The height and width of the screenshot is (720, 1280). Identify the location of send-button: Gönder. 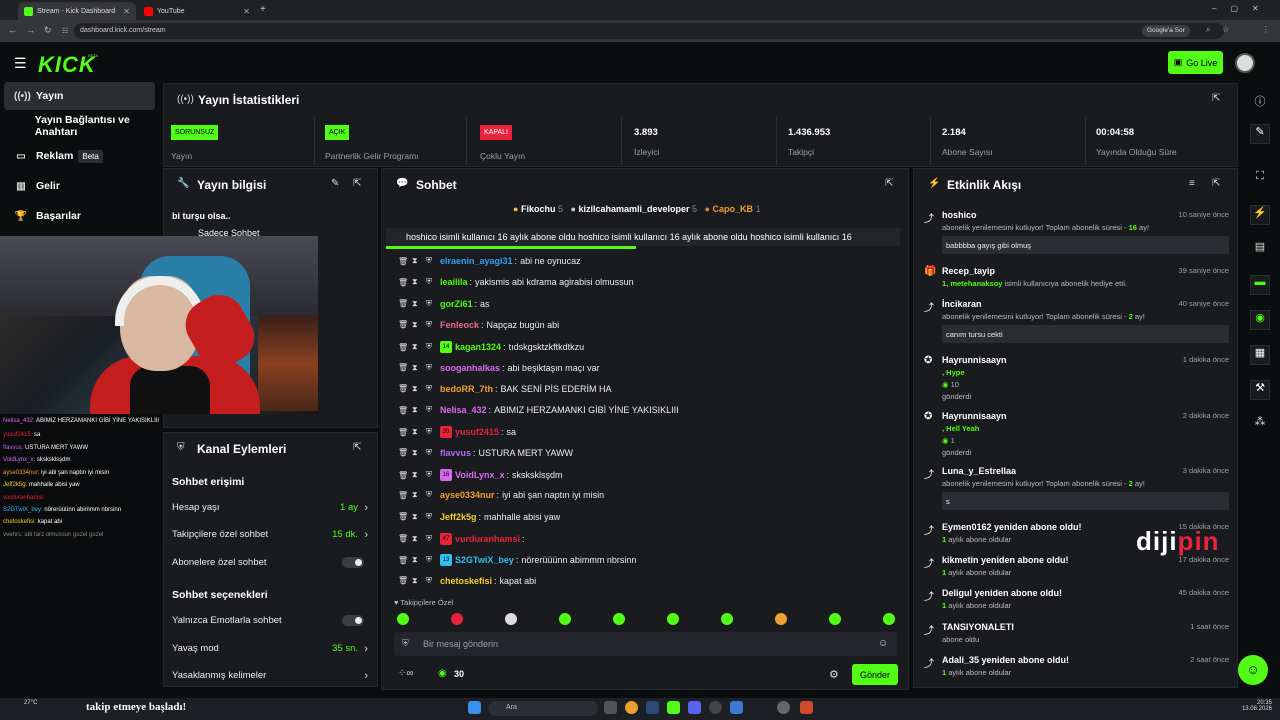
(875, 674).